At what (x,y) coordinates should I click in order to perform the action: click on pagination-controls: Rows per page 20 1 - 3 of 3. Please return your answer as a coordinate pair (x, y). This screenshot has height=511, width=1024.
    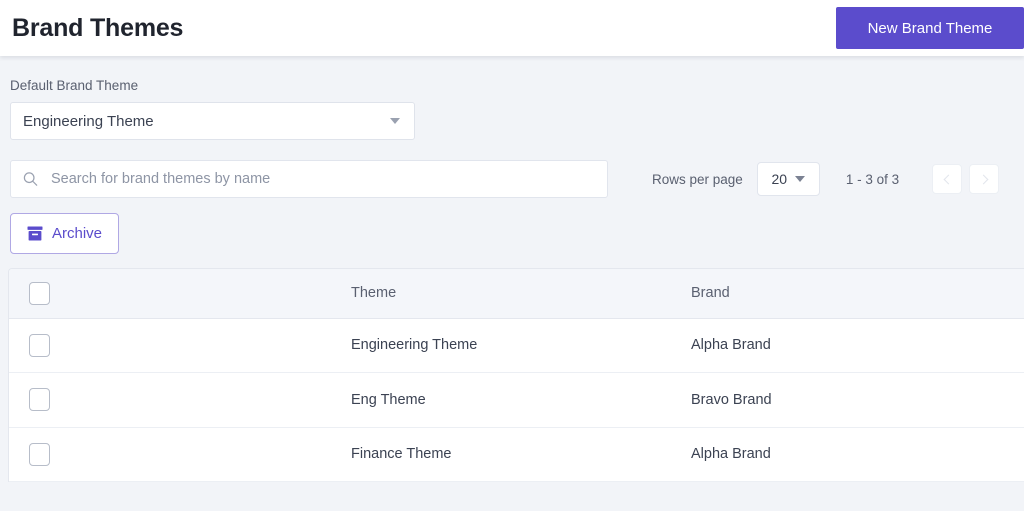
    Looking at the image, I should click on (826, 179).